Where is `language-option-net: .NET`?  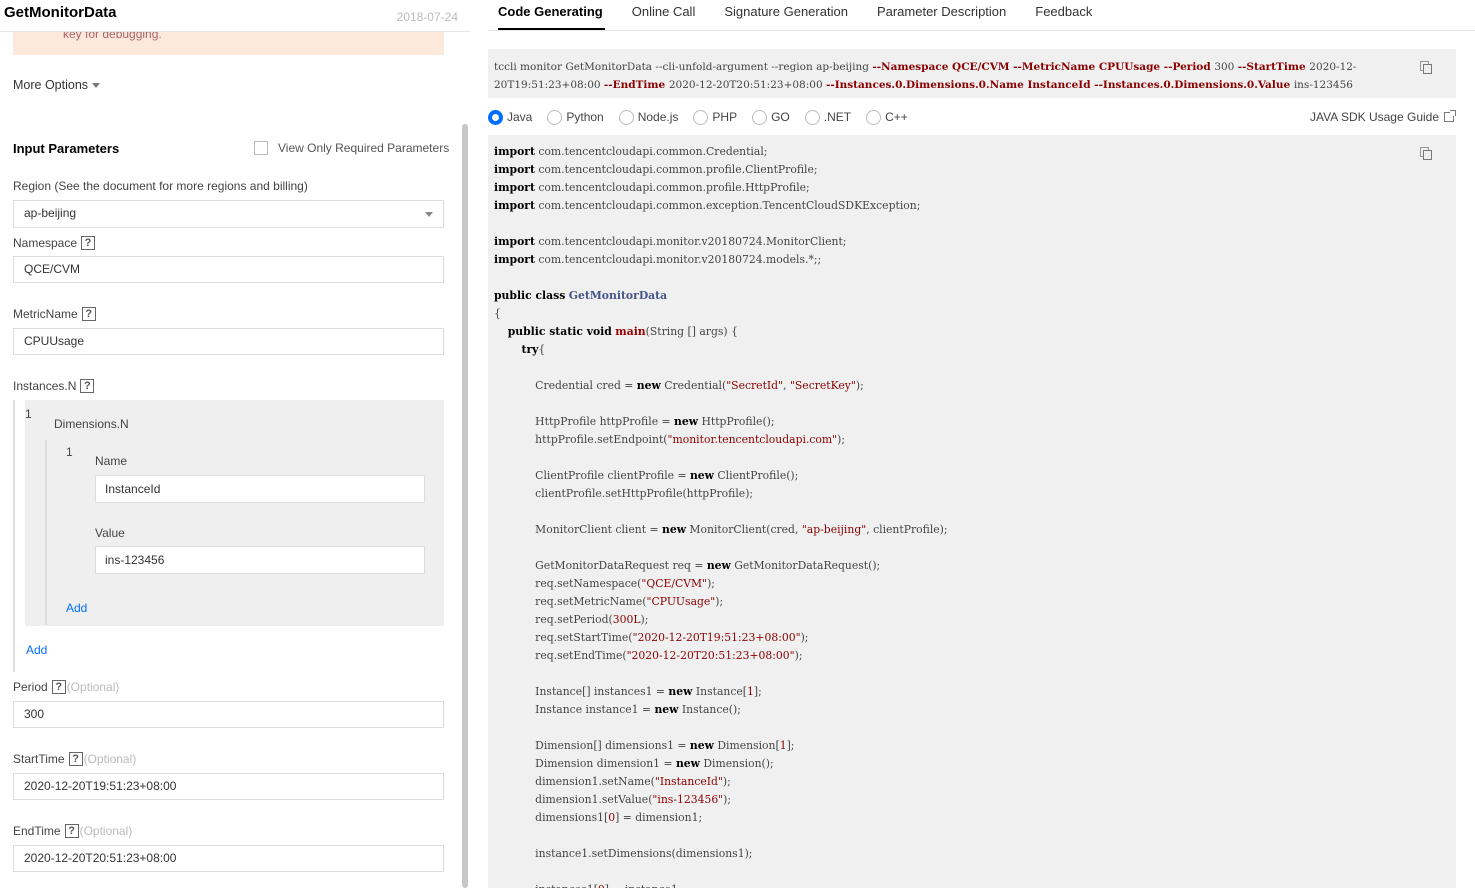
language-option-net: .NET is located at coordinates (828, 117).